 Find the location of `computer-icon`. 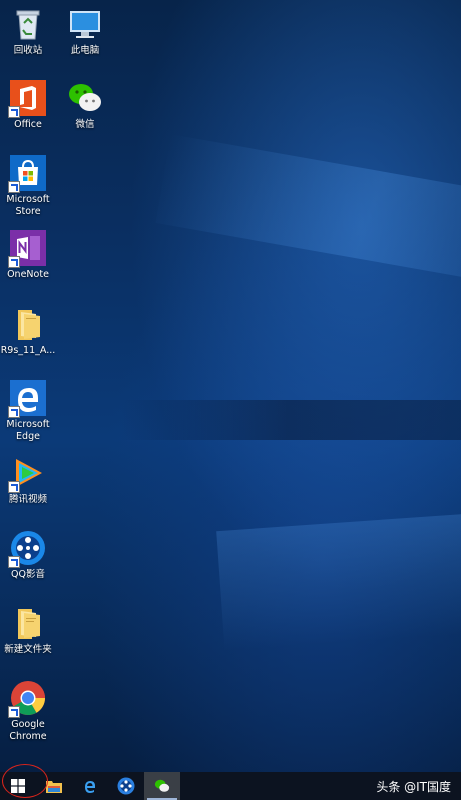

computer-icon is located at coordinates (85, 24).